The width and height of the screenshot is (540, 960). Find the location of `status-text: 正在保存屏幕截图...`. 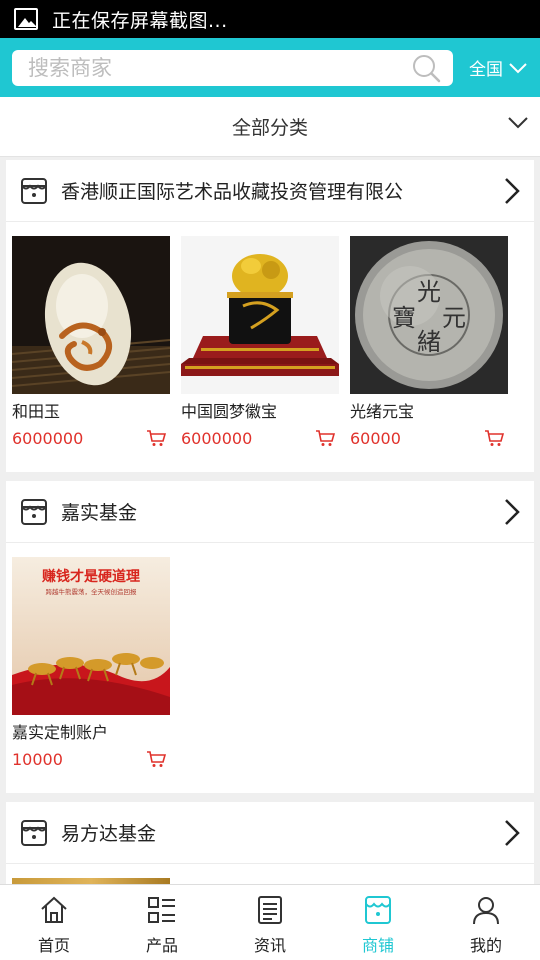

status-text: 正在保存屏幕截图... is located at coordinates (140, 20).